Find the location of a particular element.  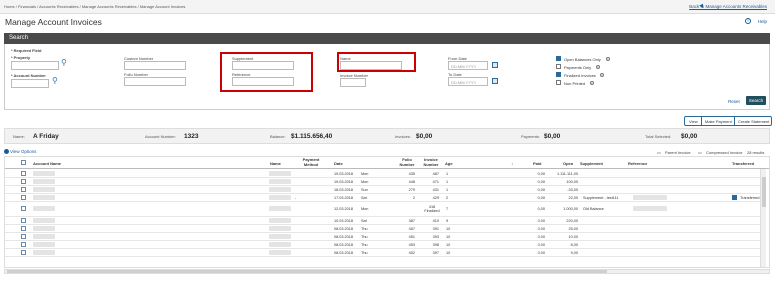

search-button: Search is located at coordinates (756, 100).